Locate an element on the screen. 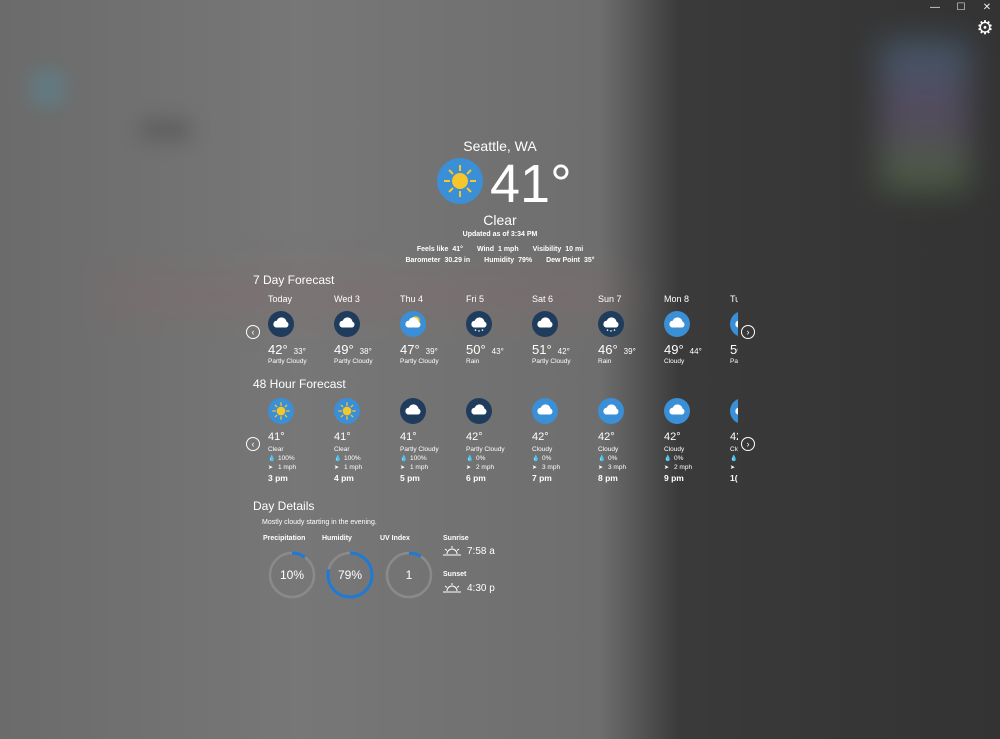  day-forecast-item: Thu 4 47° 39° Partly Cloudy is located at coordinates (433, 334).